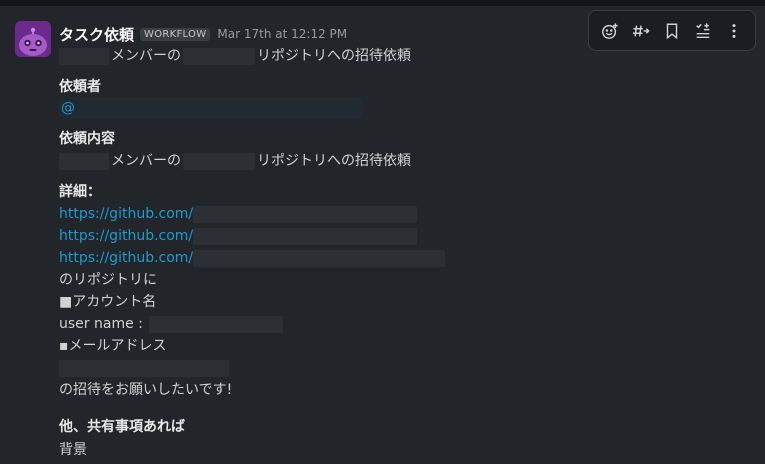 This screenshot has height=464, width=765. What do you see at coordinates (334, 161) in the screenshot?
I see `content-tail: リポジトリへの招待依頼` at bounding box center [334, 161].